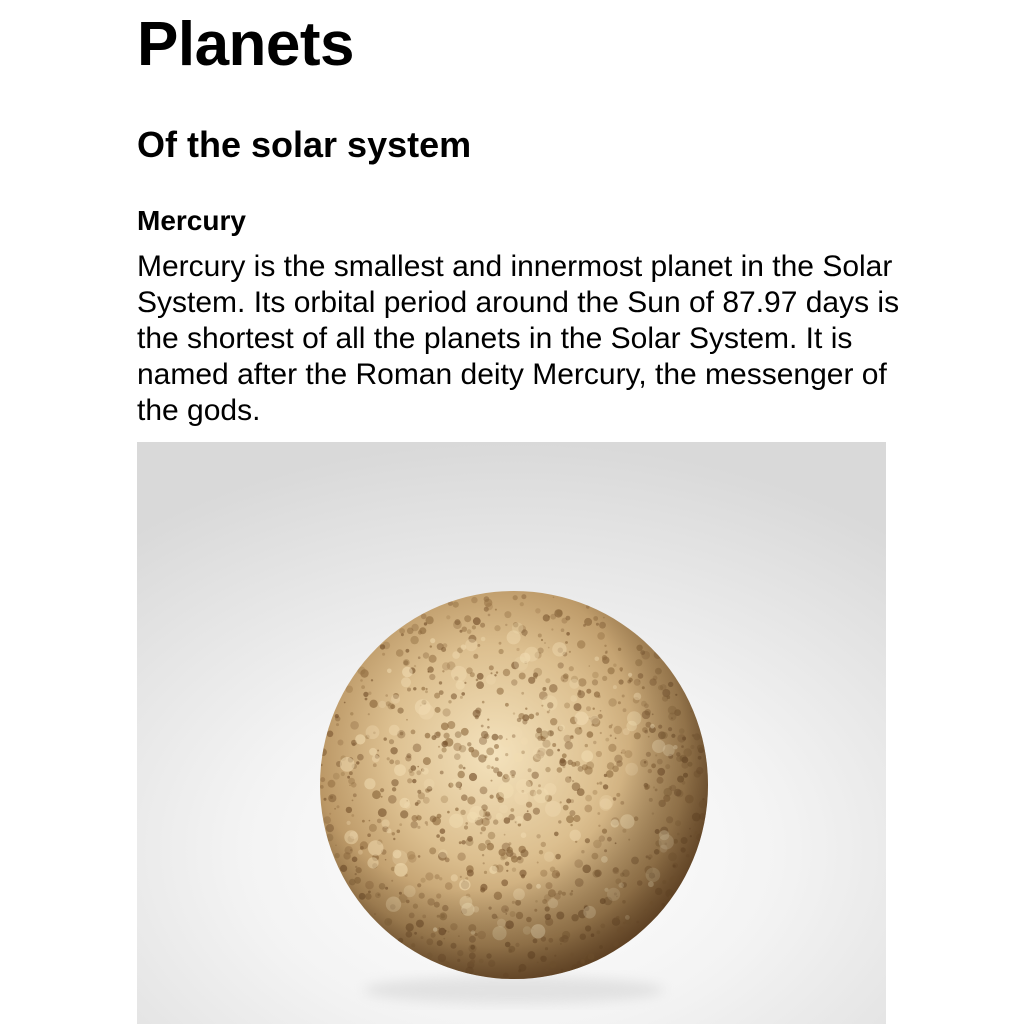  What do you see at coordinates (304, 144) in the screenshot?
I see `page-subtitle: Of the solar system` at bounding box center [304, 144].